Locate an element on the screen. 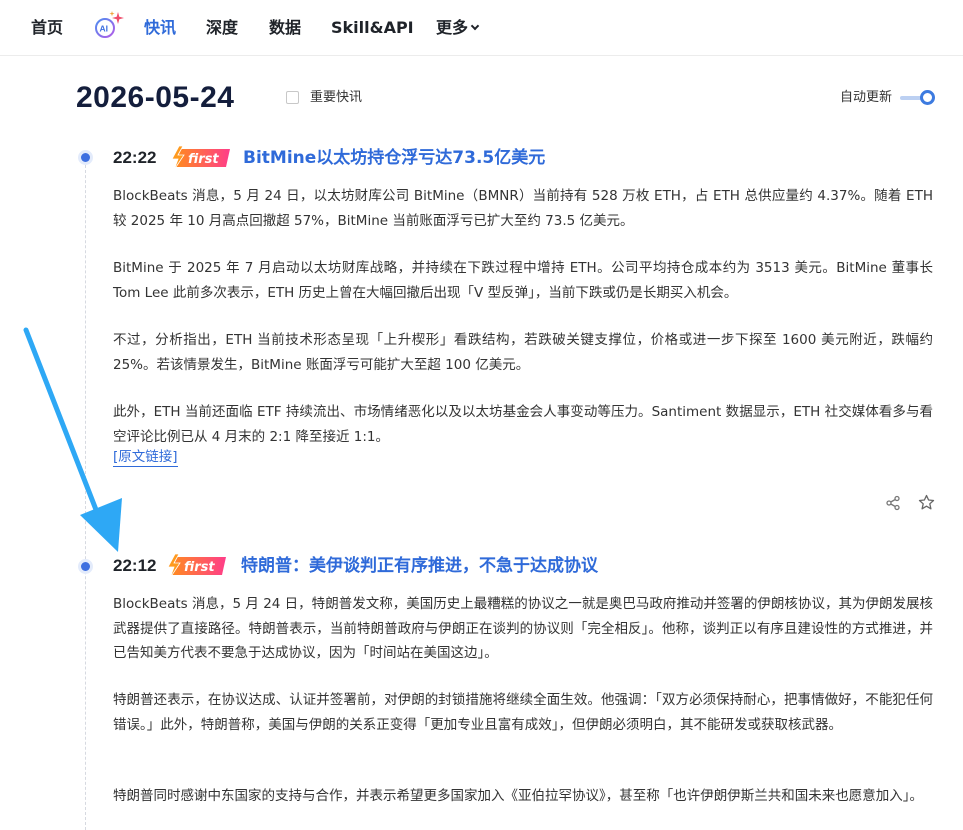  timeline-line is located at coordinates (85, 490).